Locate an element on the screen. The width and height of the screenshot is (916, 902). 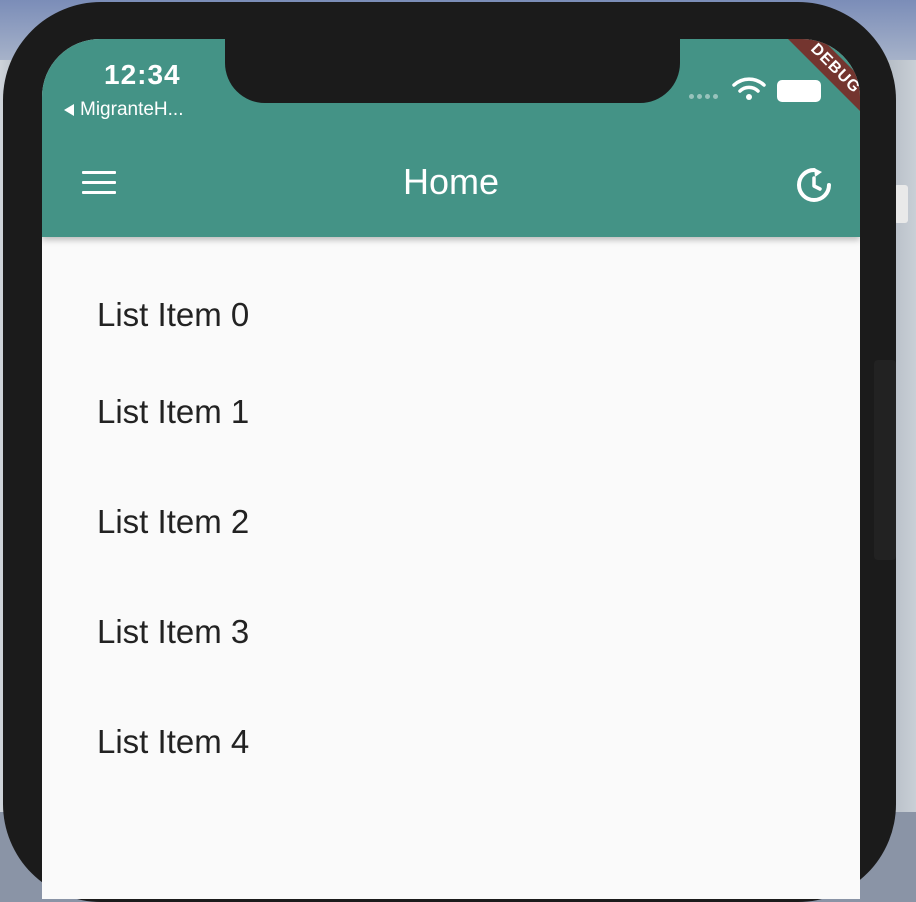
list-item: List Item 2 is located at coordinates (451, 522).